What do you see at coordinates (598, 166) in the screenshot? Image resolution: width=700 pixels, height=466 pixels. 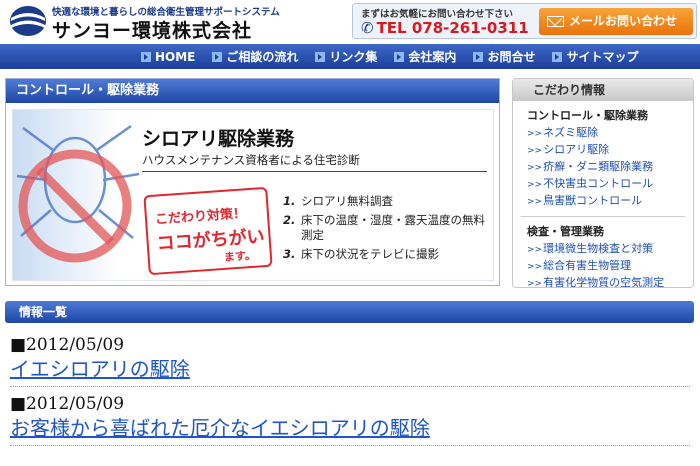 I see `sidebar-link-label: 疥癬・ダニ類駆除業務` at bounding box center [598, 166].